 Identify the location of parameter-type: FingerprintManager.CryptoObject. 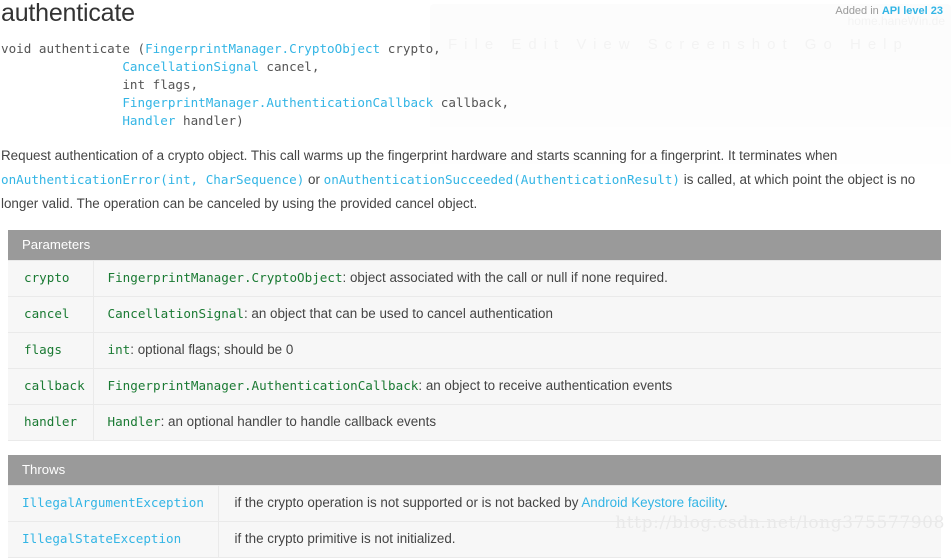
(225, 277).